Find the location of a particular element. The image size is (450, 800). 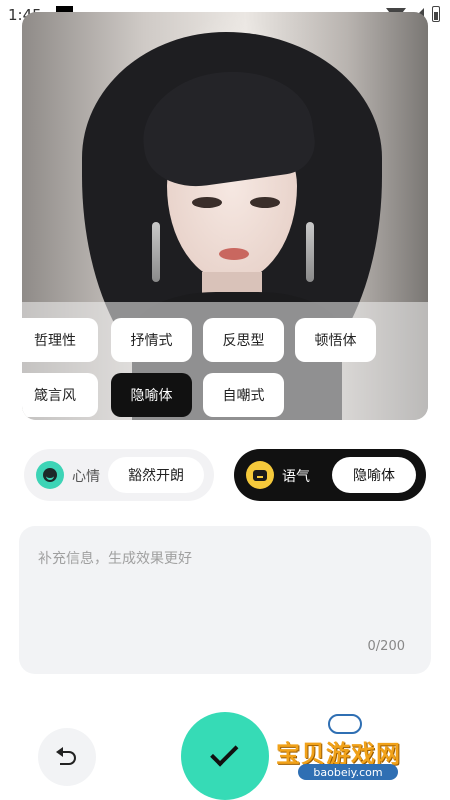

undo-button is located at coordinates (67, 757).